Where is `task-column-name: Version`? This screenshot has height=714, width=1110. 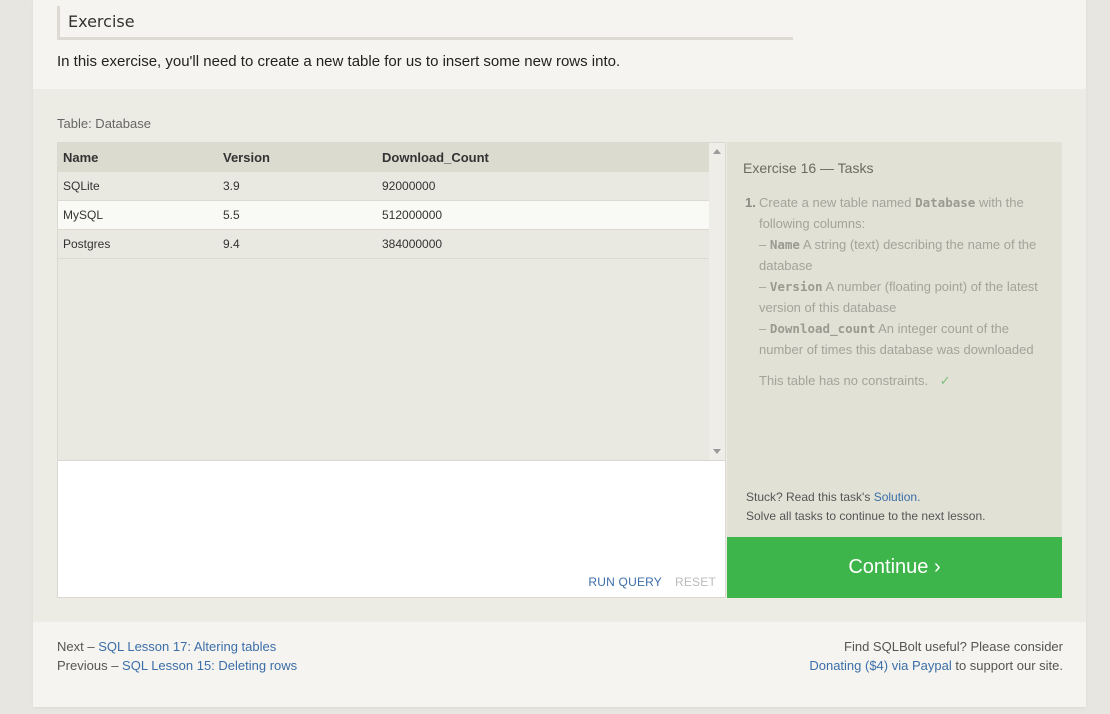 task-column-name: Version is located at coordinates (796, 286).